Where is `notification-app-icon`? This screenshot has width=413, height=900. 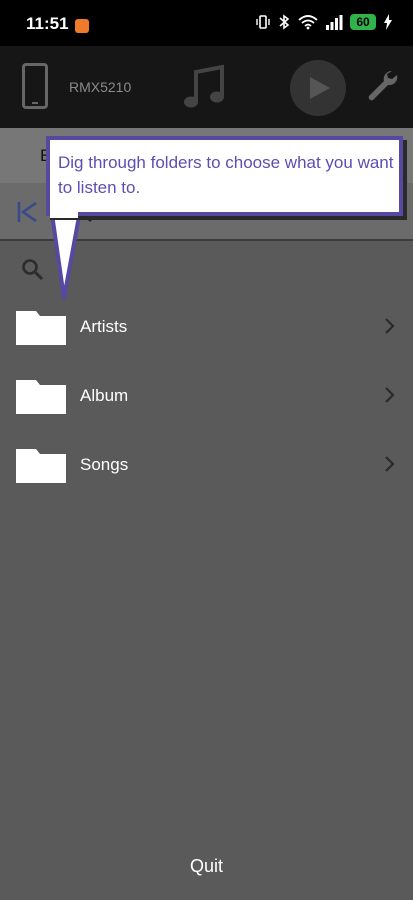 notification-app-icon is located at coordinates (82, 26).